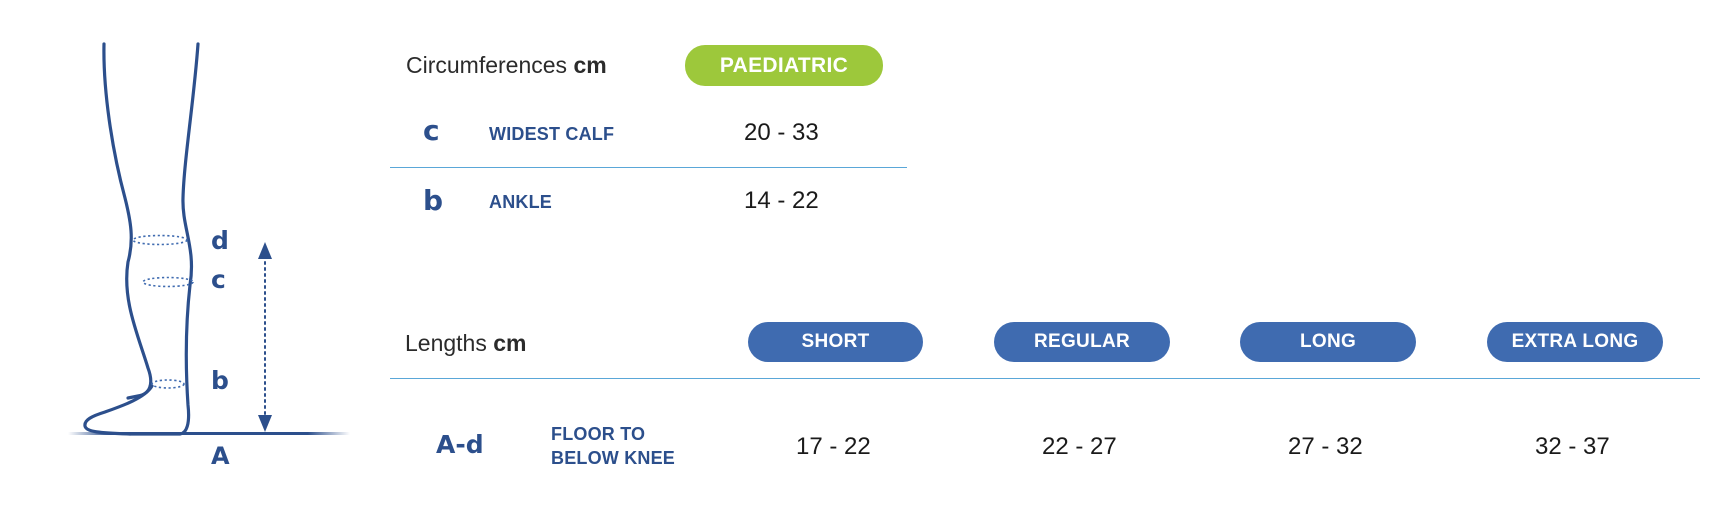  What do you see at coordinates (218, 279) in the screenshot?
I see `marker-c: c` at bounding box center [218, 279].